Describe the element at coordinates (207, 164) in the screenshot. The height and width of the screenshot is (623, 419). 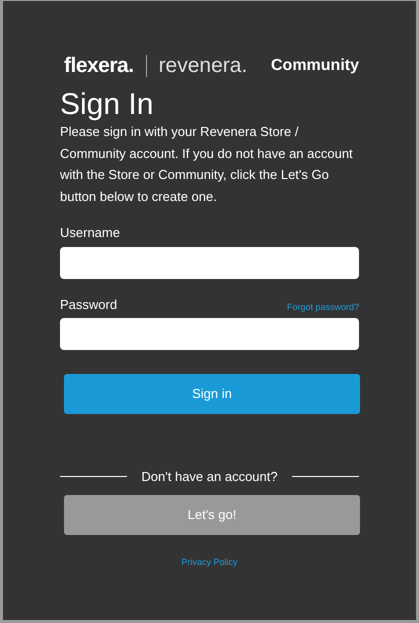
I see `intro-text: Please sign in with your Revenera Store / Community account. If you do not have an account with the Store or Community, click the Let's Go button below to create one.` at that location.